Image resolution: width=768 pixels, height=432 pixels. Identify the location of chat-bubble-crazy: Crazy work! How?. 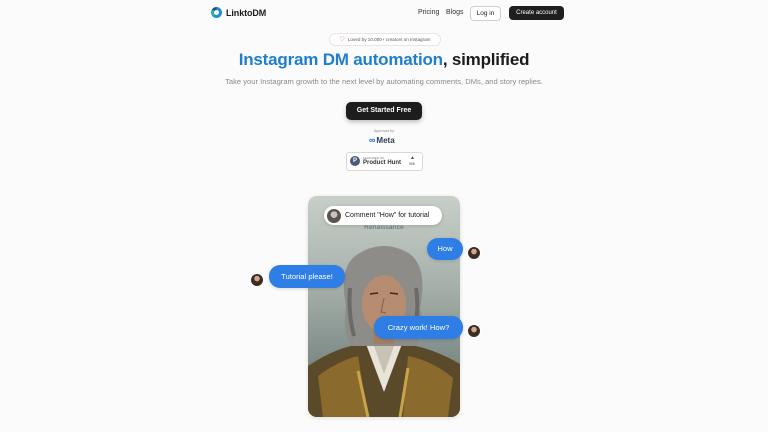
(418, 327).